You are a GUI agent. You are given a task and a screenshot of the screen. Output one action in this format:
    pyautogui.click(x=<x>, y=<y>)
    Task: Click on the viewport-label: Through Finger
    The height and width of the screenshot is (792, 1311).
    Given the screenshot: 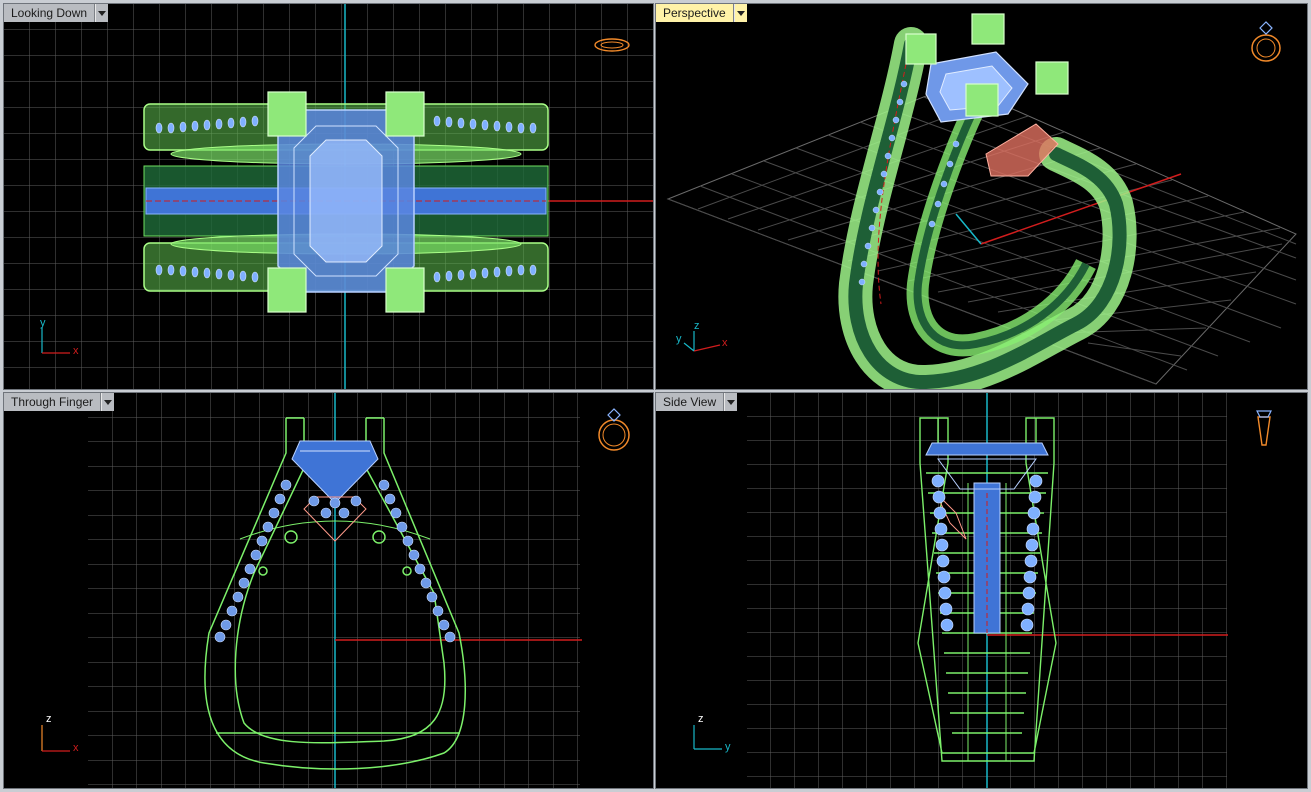 What is the action you would take?
    pyautogui.click(x=53, y=402)
    